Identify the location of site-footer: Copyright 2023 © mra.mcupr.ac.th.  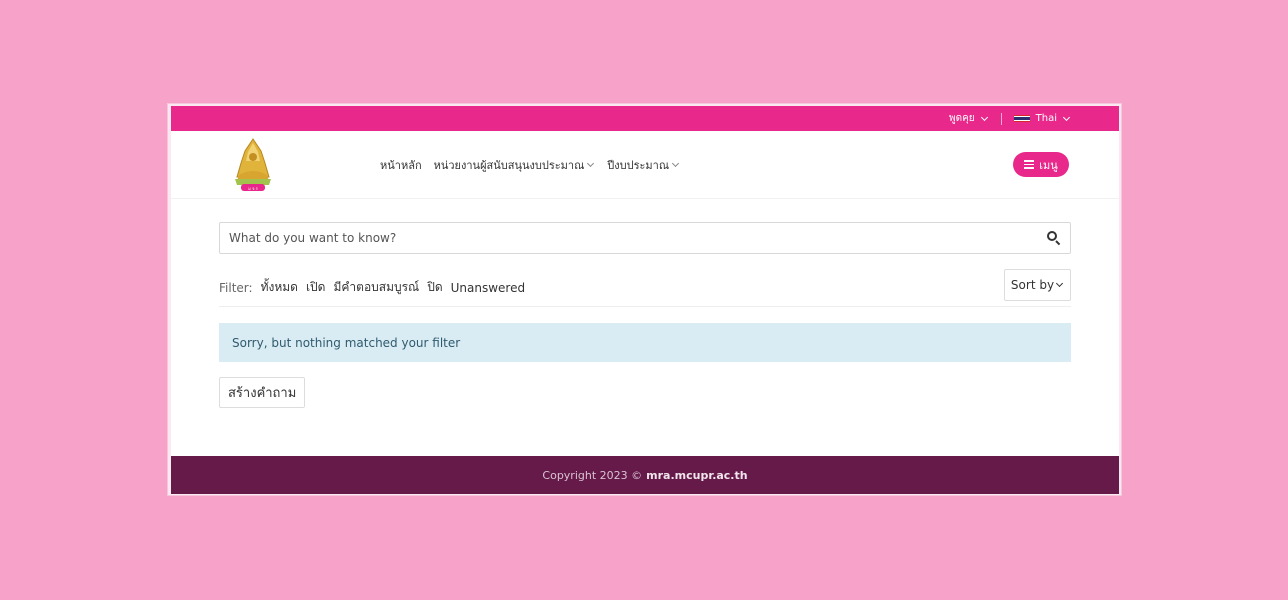
(645, 475).